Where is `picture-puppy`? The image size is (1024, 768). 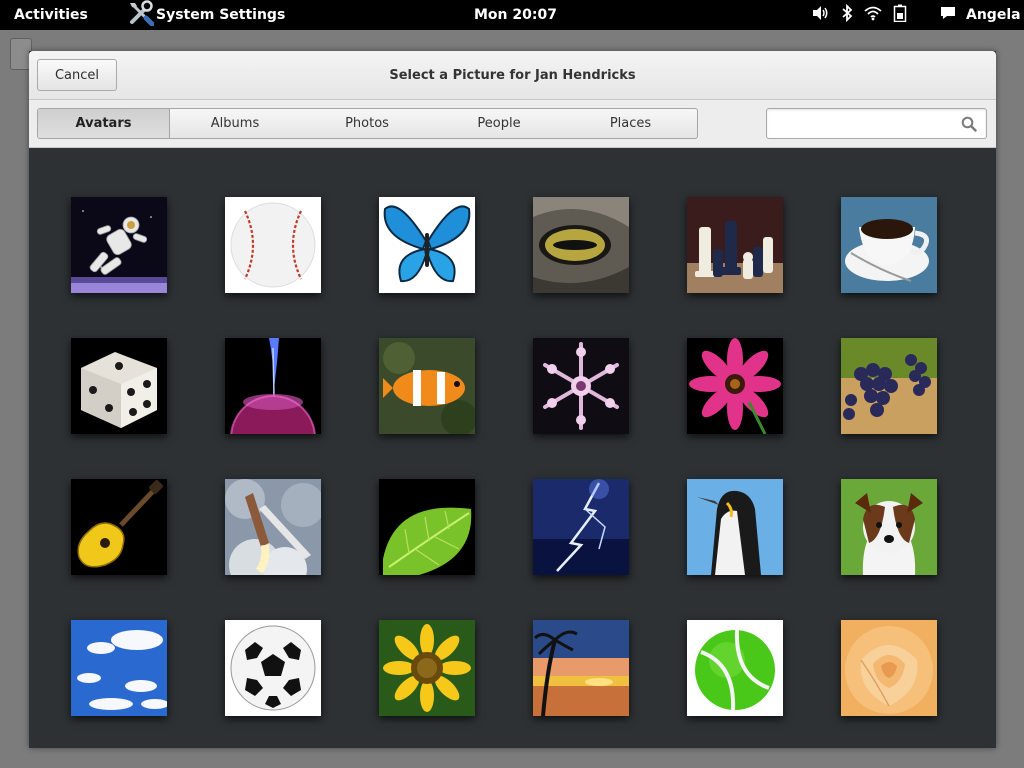
picture-puppy is located at coordinates (889, 527).